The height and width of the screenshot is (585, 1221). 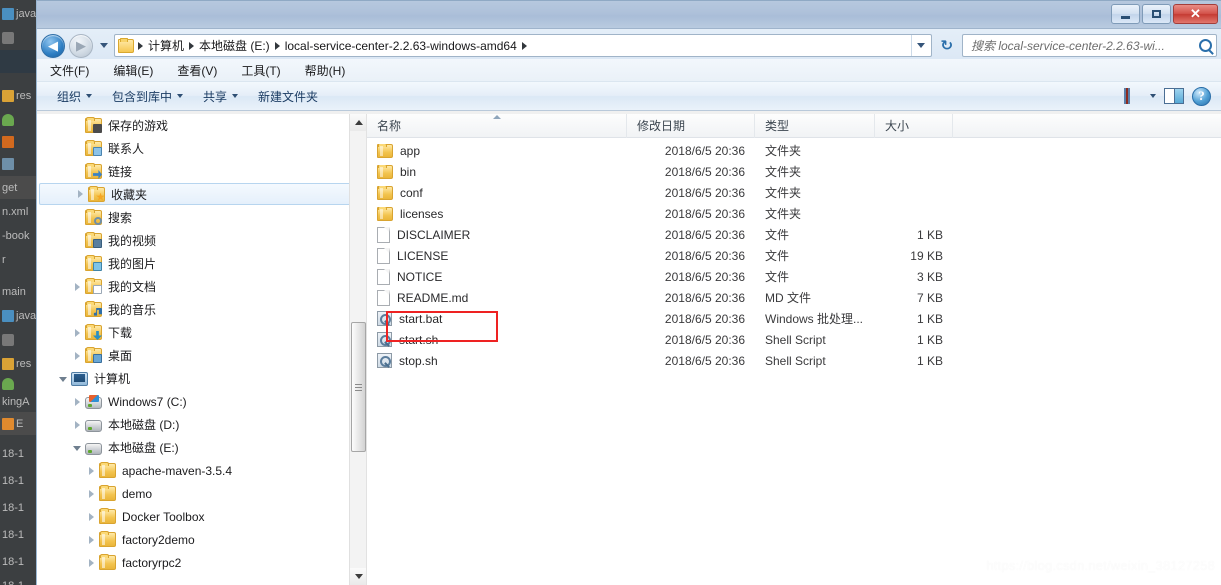 I want to click on tree-item-15: apache-maven-3.5.4, so click(x=201, y=470).